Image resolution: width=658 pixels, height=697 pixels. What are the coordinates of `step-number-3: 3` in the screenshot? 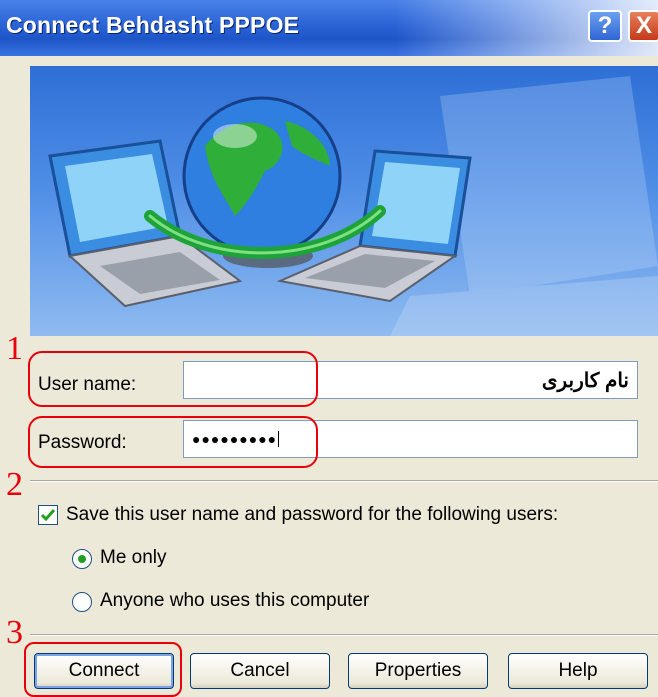 It's located at (14, 632).